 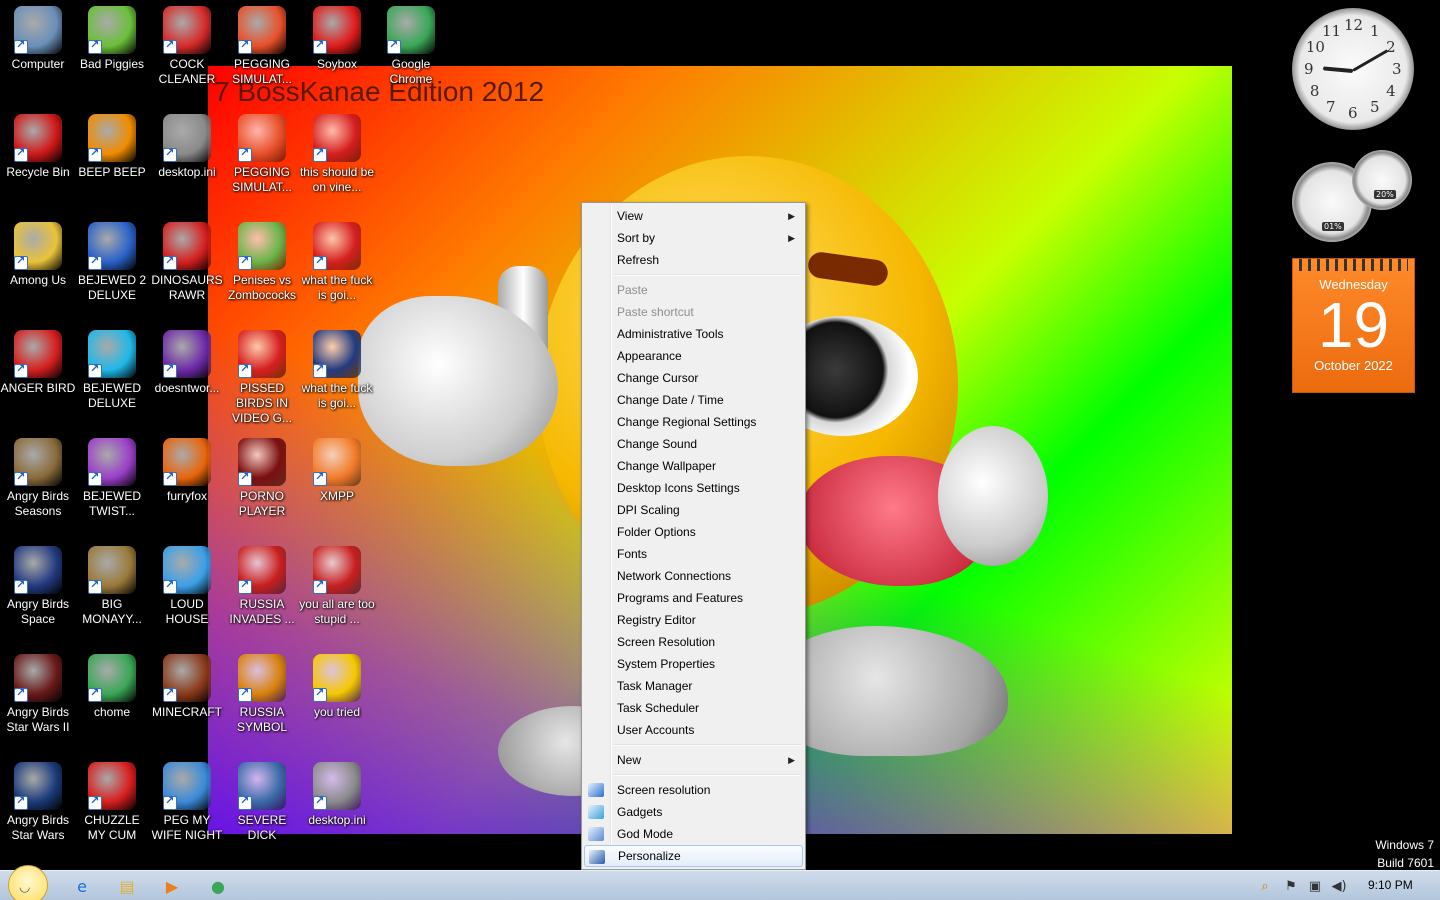 What do you see at coordinates (38, 586) in the screenshot?
I see `desktop-icon: Angry Birds Space` at bounding box center [38, 586].